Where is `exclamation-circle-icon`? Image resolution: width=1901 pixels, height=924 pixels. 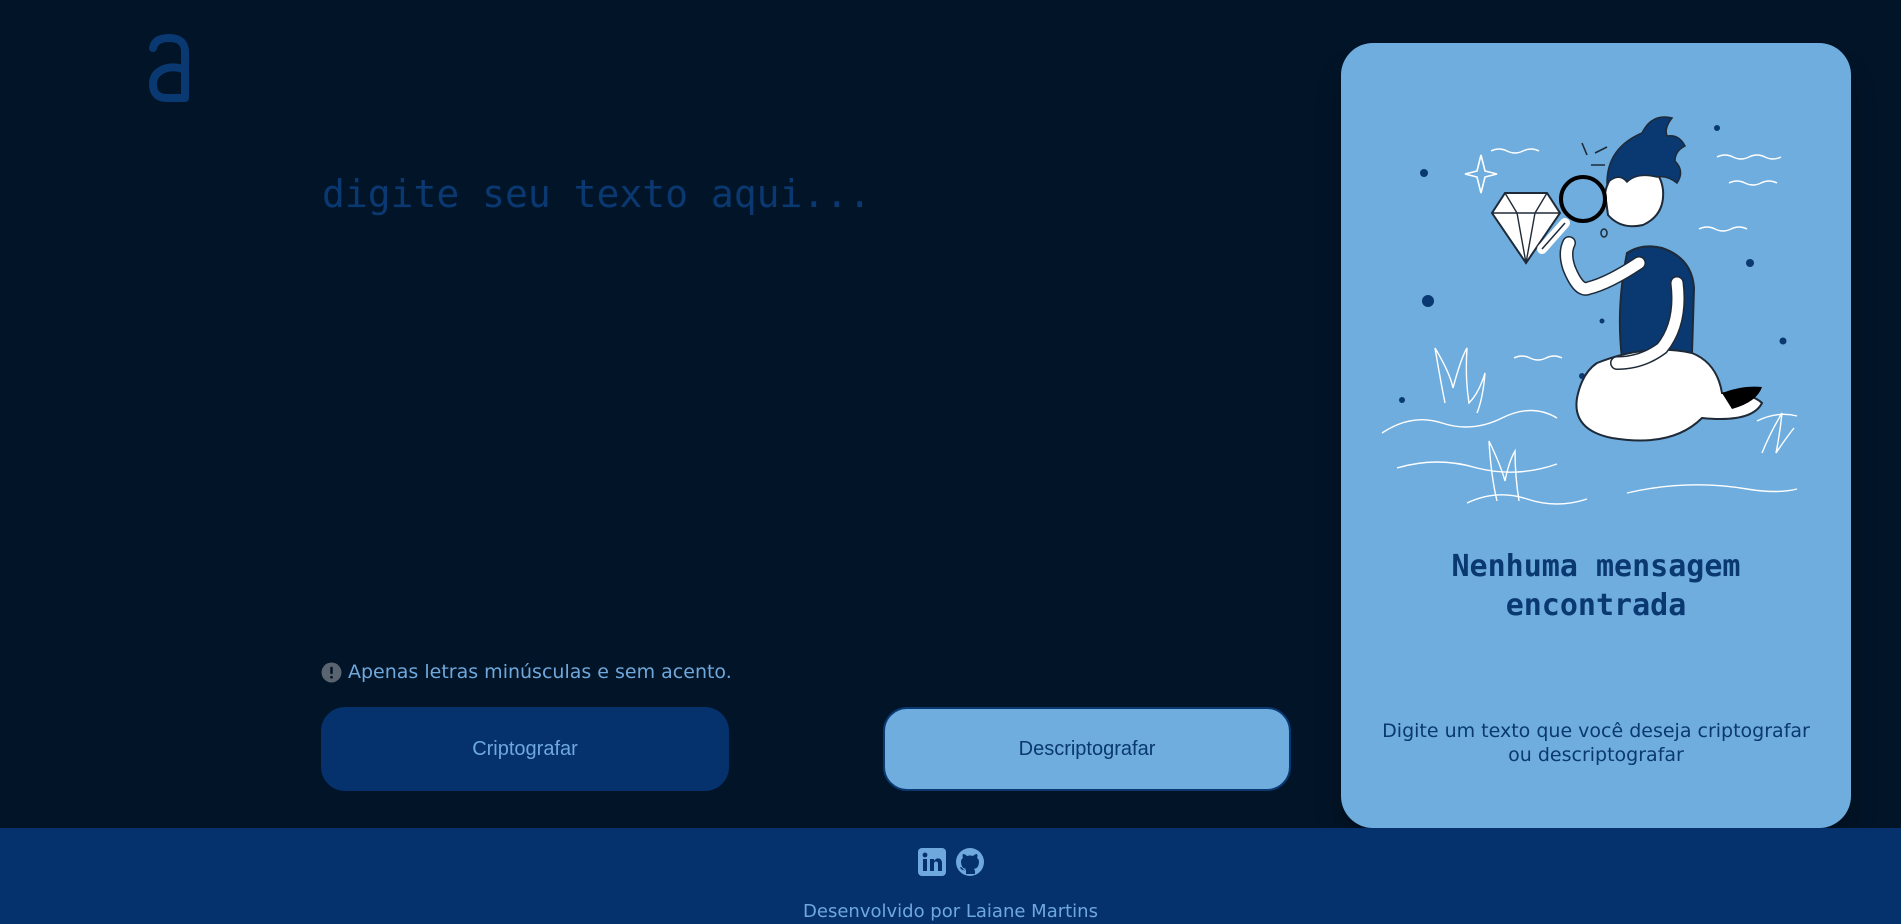 exclamation-circle-icon is located at coordinates (331, 672).